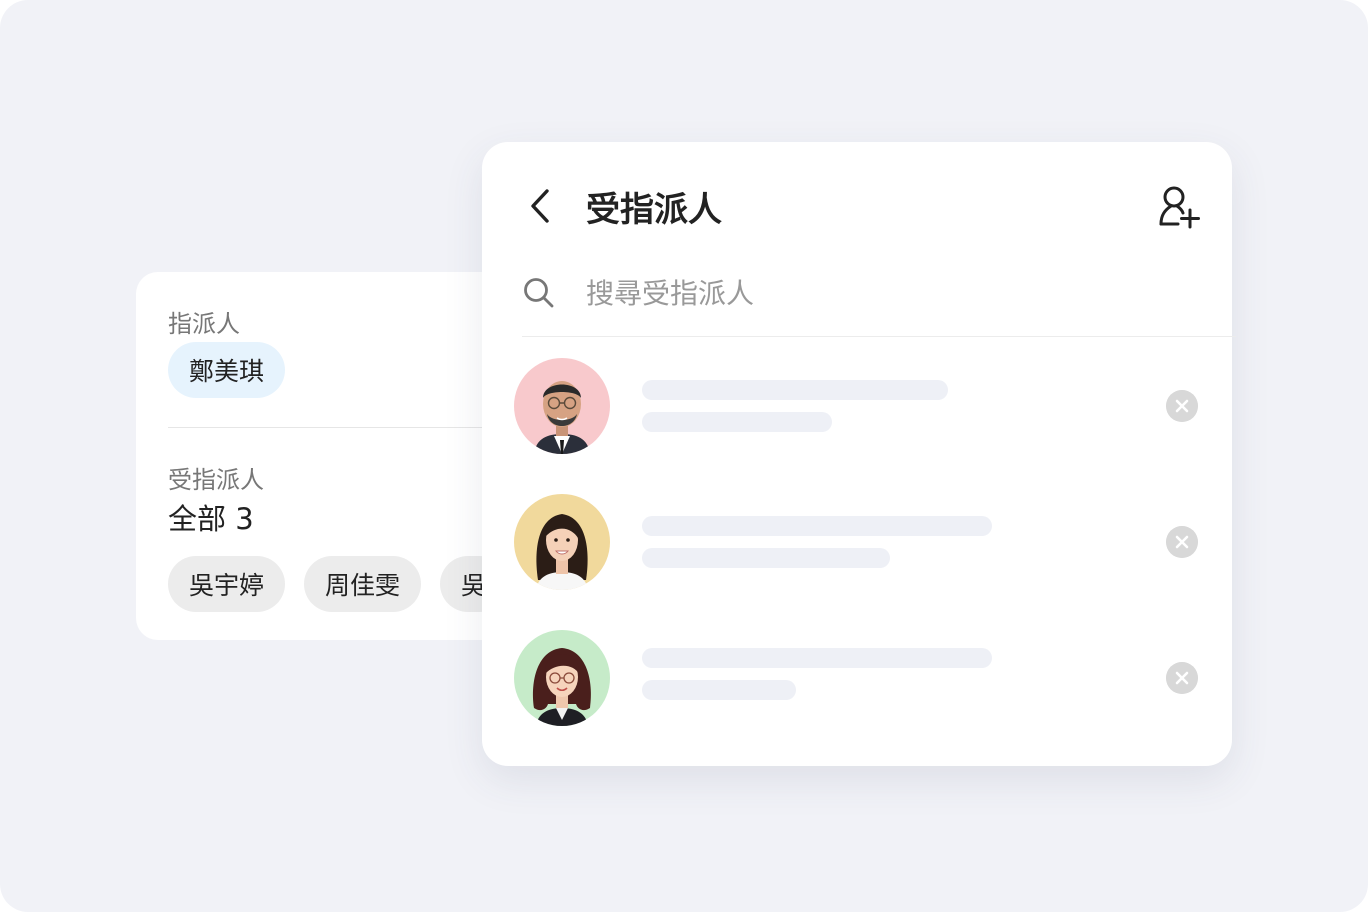  I want to click on assignee-label: 受指派人, so click(216, 480).